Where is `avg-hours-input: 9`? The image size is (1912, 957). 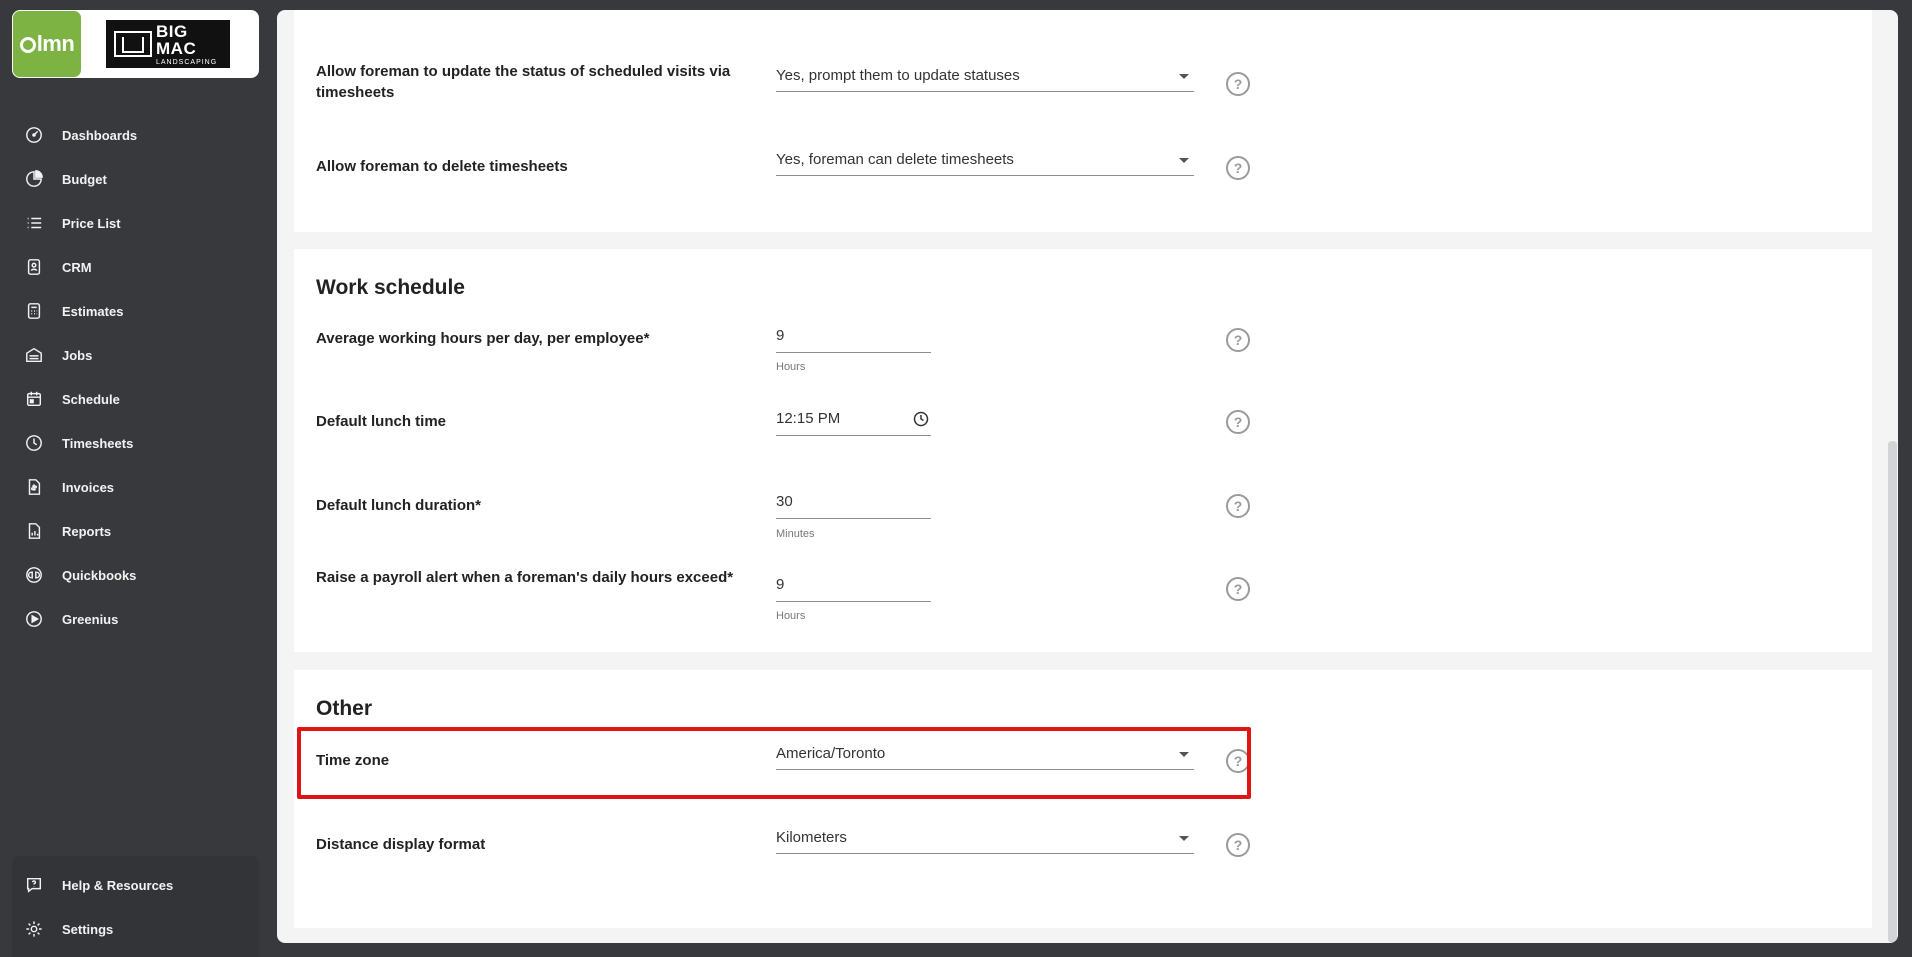 avg-hours-input: 9 is located at coordinates (853, 338).